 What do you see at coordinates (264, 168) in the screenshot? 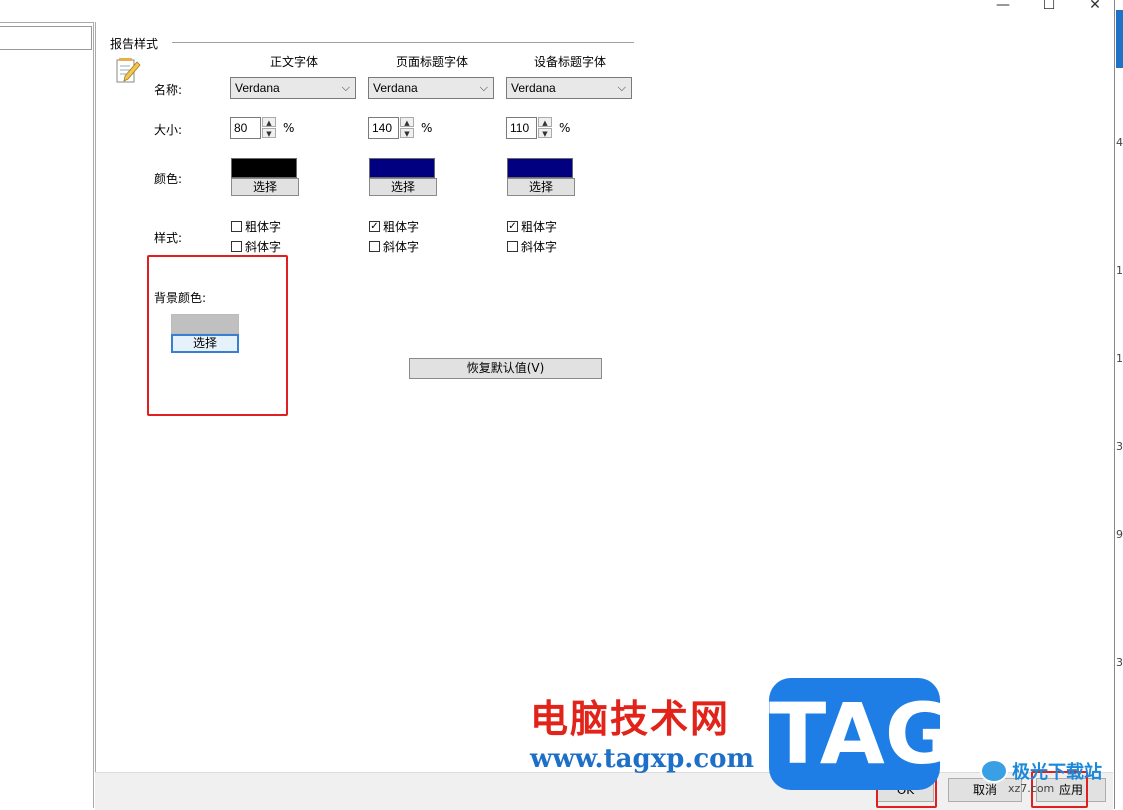
I see `body-font-color-swatch` at bounding box center [264, 168].